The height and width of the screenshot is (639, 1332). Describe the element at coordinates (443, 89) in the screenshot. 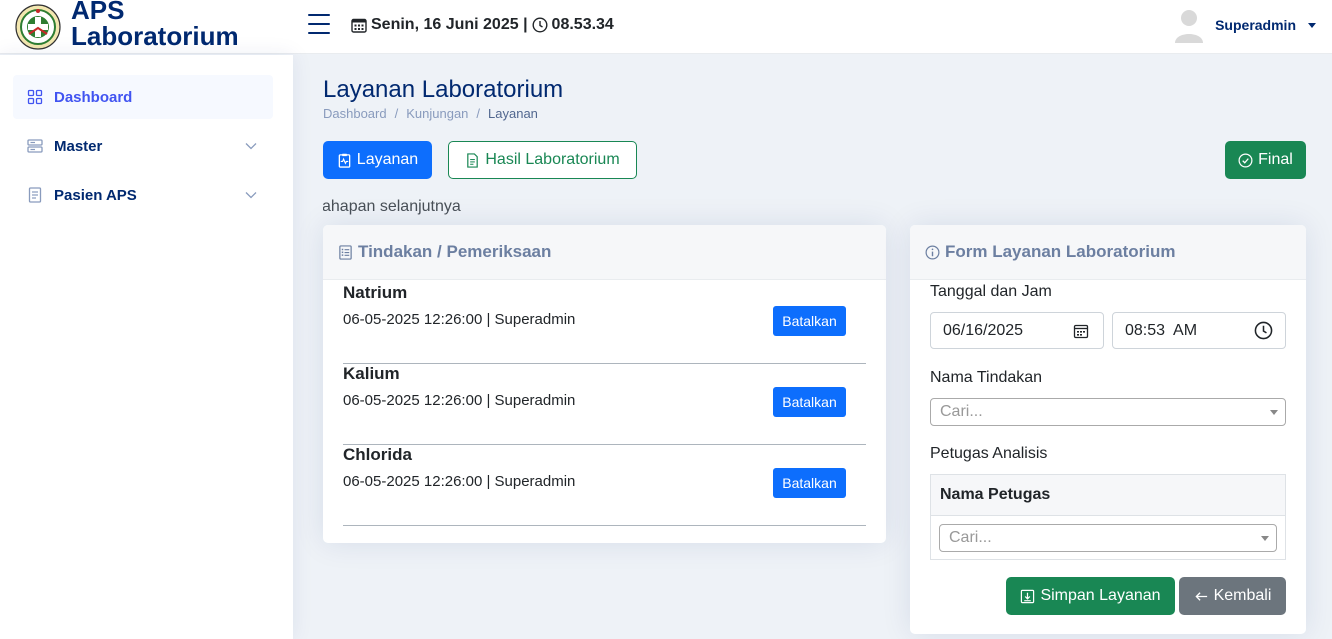

I see `page-title: Layanan Laboratorium` at that location.